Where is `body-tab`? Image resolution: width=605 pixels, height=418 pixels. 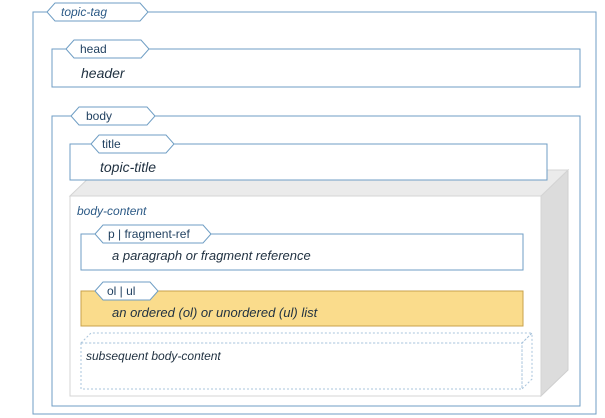 body-tab is located at coordinates (113, 116).